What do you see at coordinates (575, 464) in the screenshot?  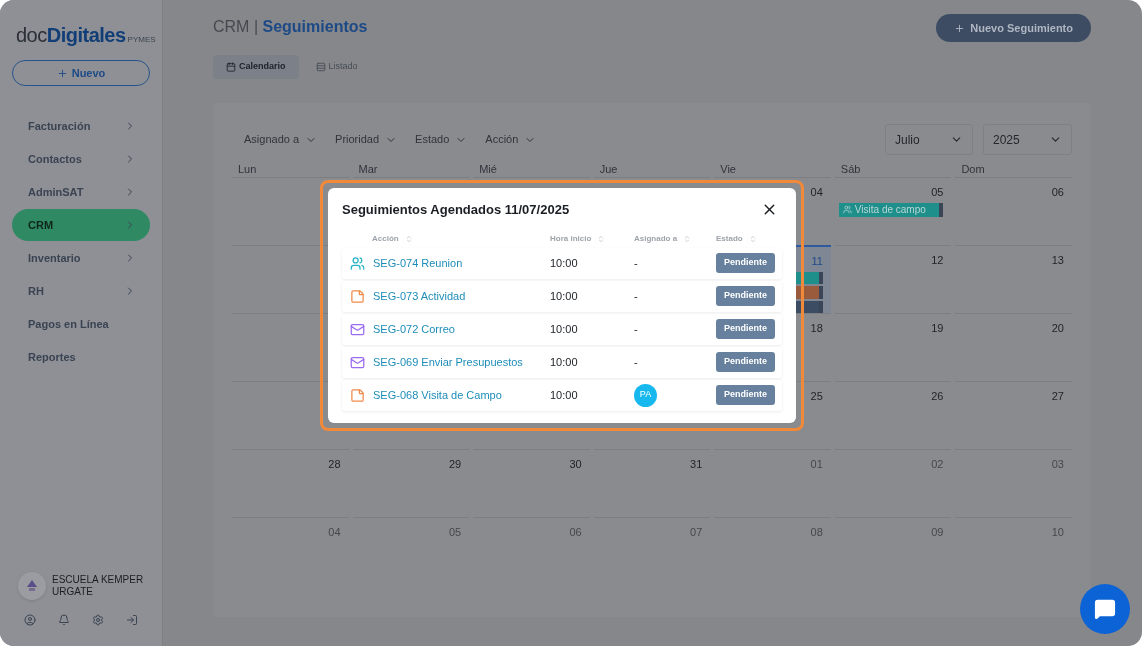 I see `day-number: 30` at bounding box center [575, 464].